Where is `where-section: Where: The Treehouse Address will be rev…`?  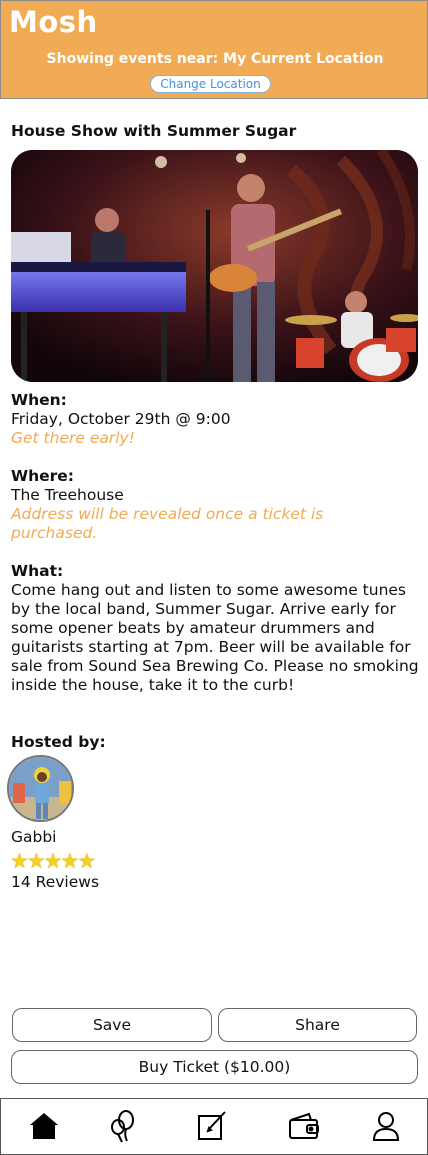
where-section: Where: The Treehouse Address will be rev… is located at coordinates (215, 505).